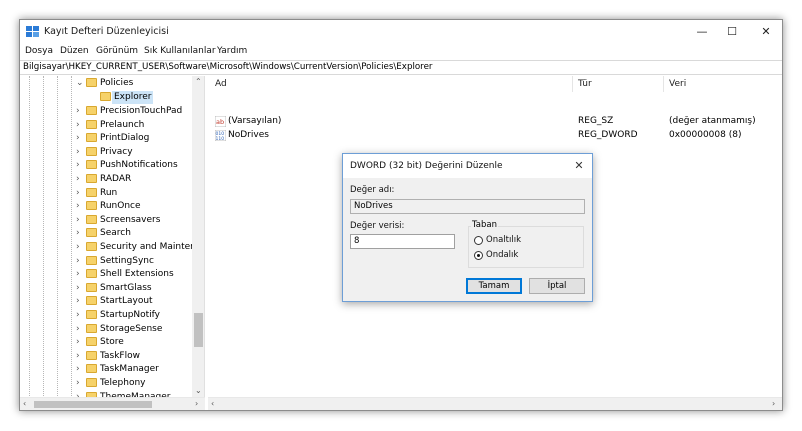 This screenshot has width=802, height=431. I want to click on tree-item: › RADAR, so click(106, 179).